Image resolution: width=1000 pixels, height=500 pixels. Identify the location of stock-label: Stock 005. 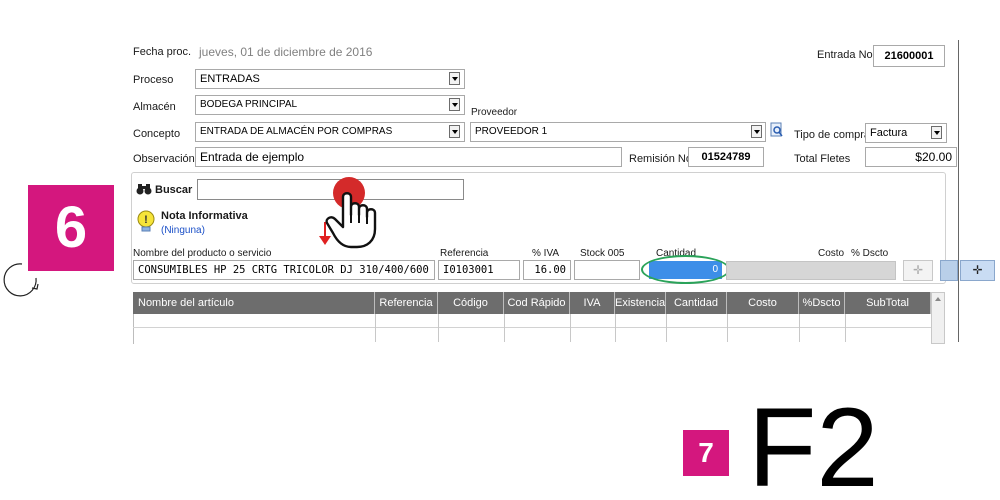
(602, 253).